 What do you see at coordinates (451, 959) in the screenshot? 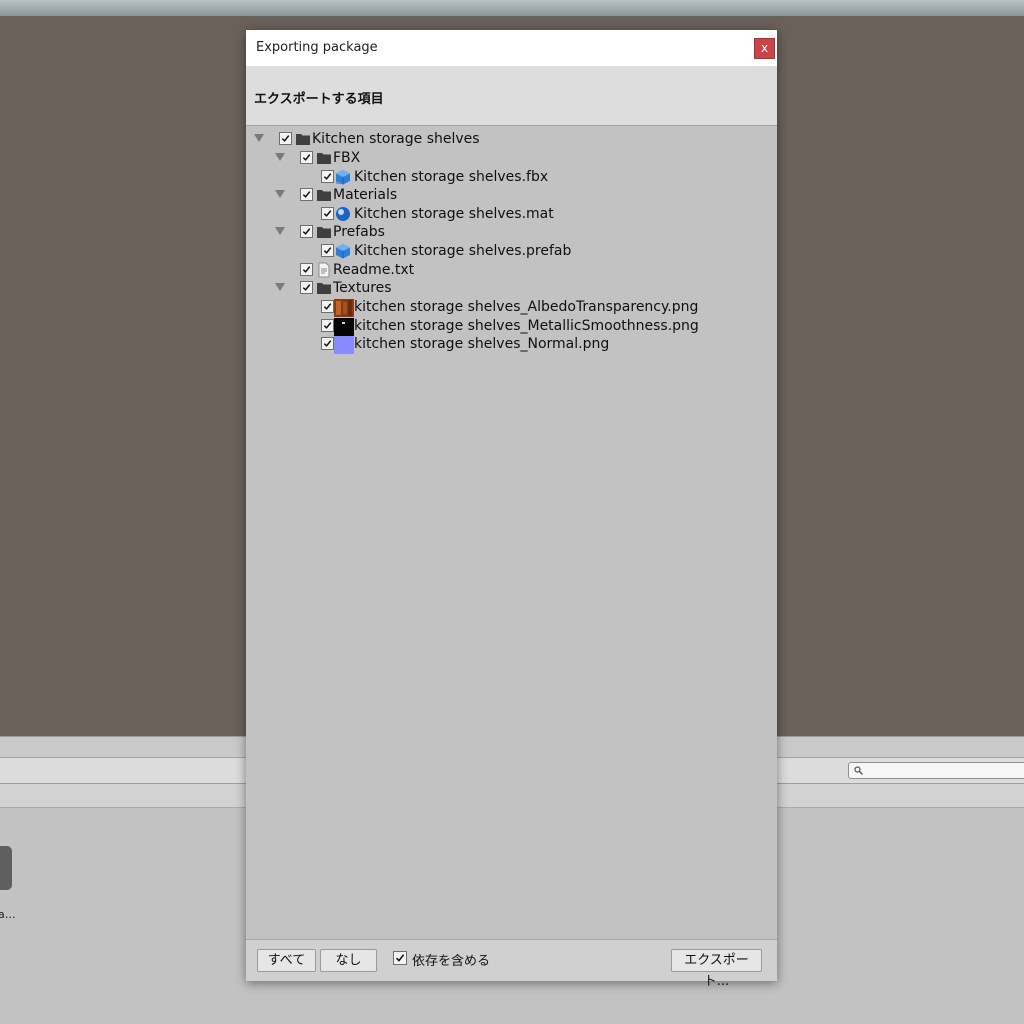
I see `include-dependencies-label: 依存を含める` at bounding box center [451, 959].